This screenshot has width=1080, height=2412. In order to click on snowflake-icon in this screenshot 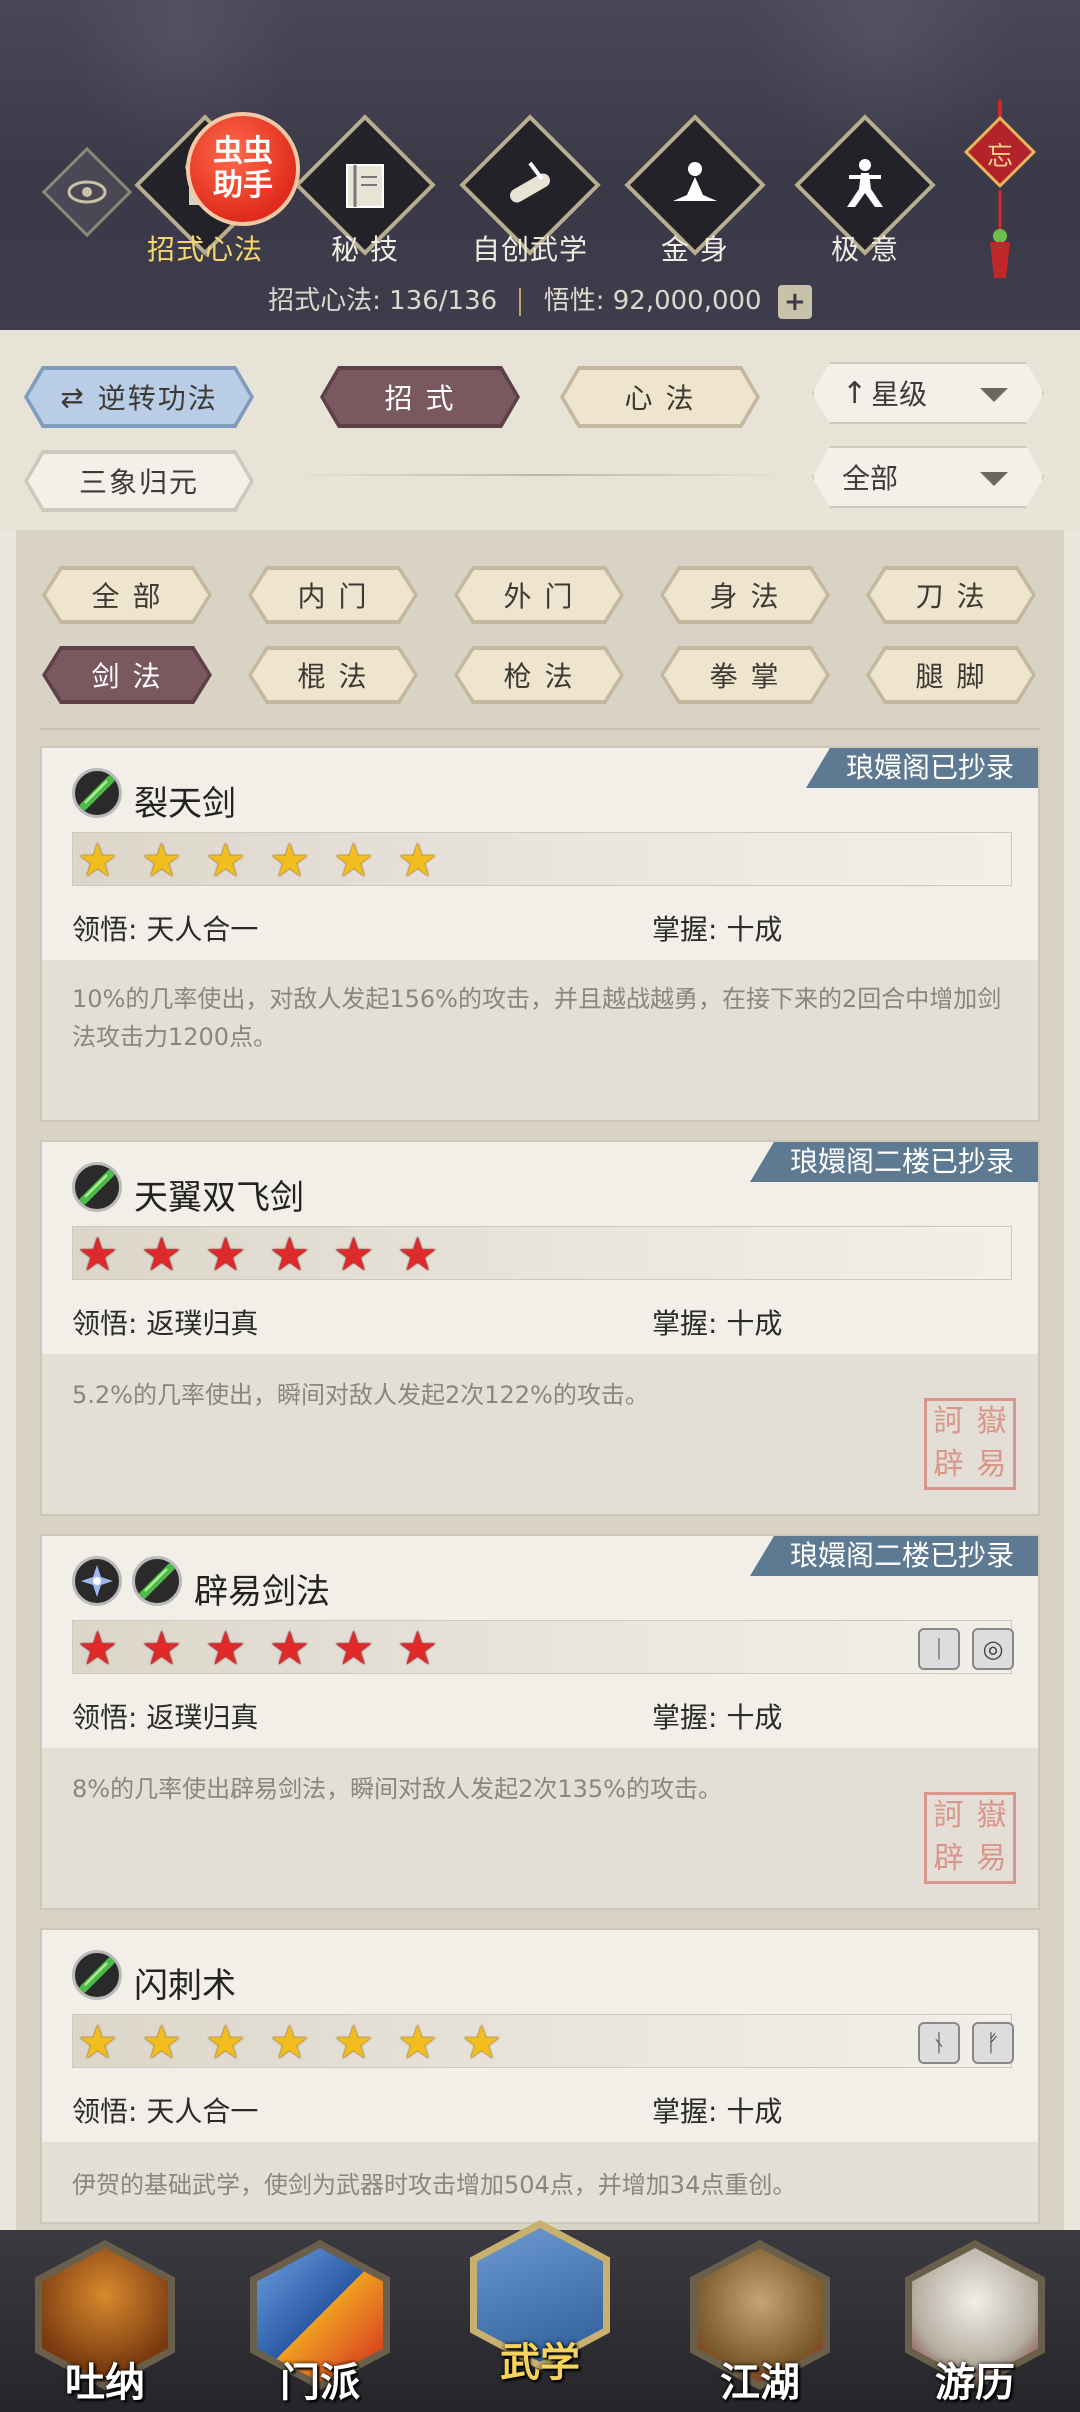, I will do `click(97, 1581)`.